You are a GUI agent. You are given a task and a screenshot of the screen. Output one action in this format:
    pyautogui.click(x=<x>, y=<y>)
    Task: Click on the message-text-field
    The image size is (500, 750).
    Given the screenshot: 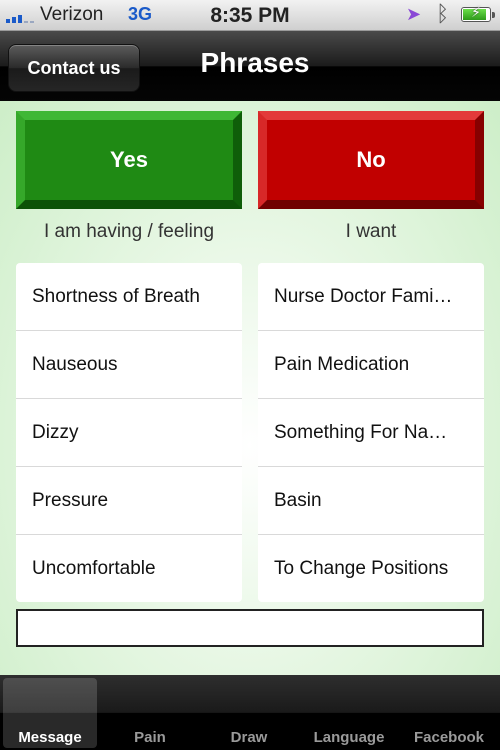 What is the action you would take?
    pyautogui.click(x=250, y=628)
    